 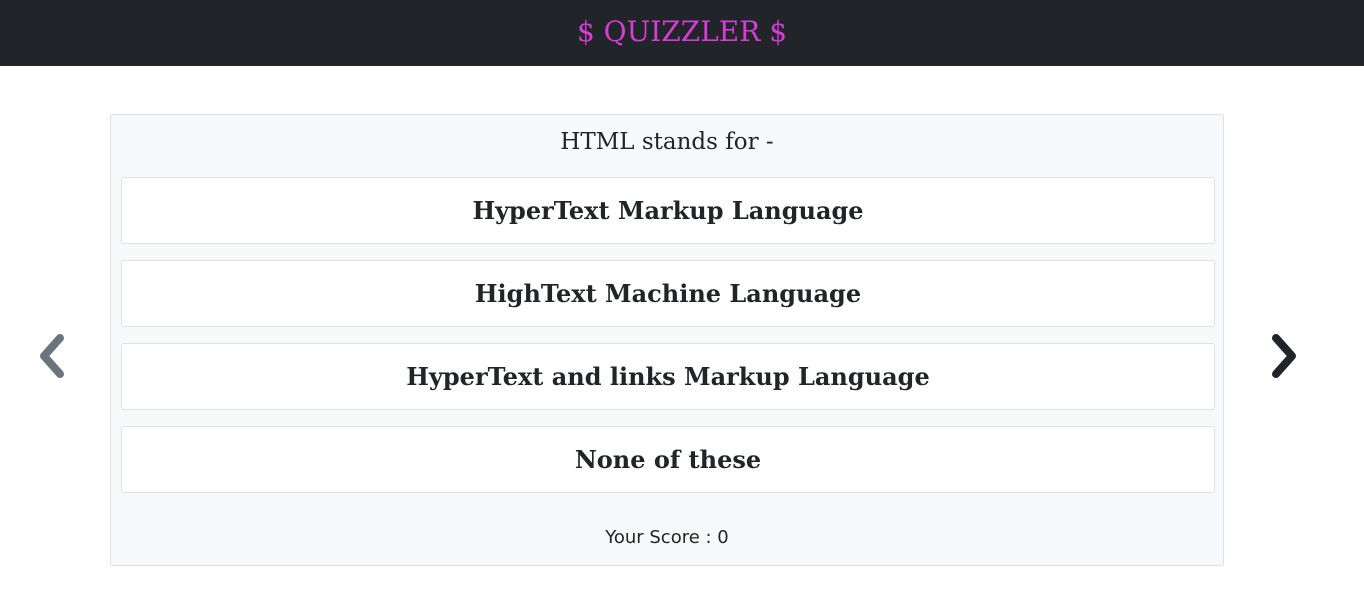 I want to click on answer-option-1: HyperText Markup Language, so click(x=668, y=210).